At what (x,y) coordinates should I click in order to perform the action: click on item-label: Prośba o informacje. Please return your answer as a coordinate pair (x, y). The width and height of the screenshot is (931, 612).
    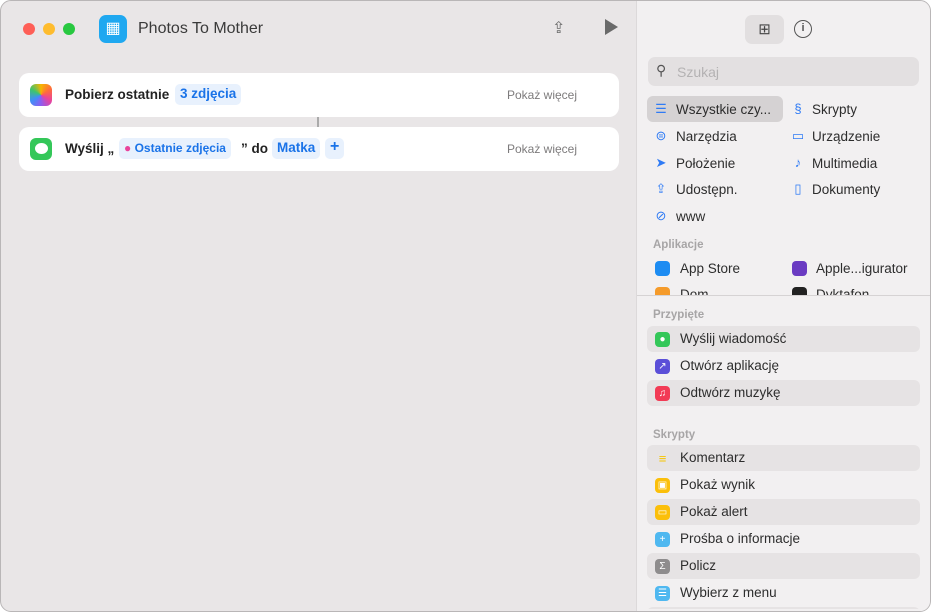
    Looking at the image, I should click on (740, 538).